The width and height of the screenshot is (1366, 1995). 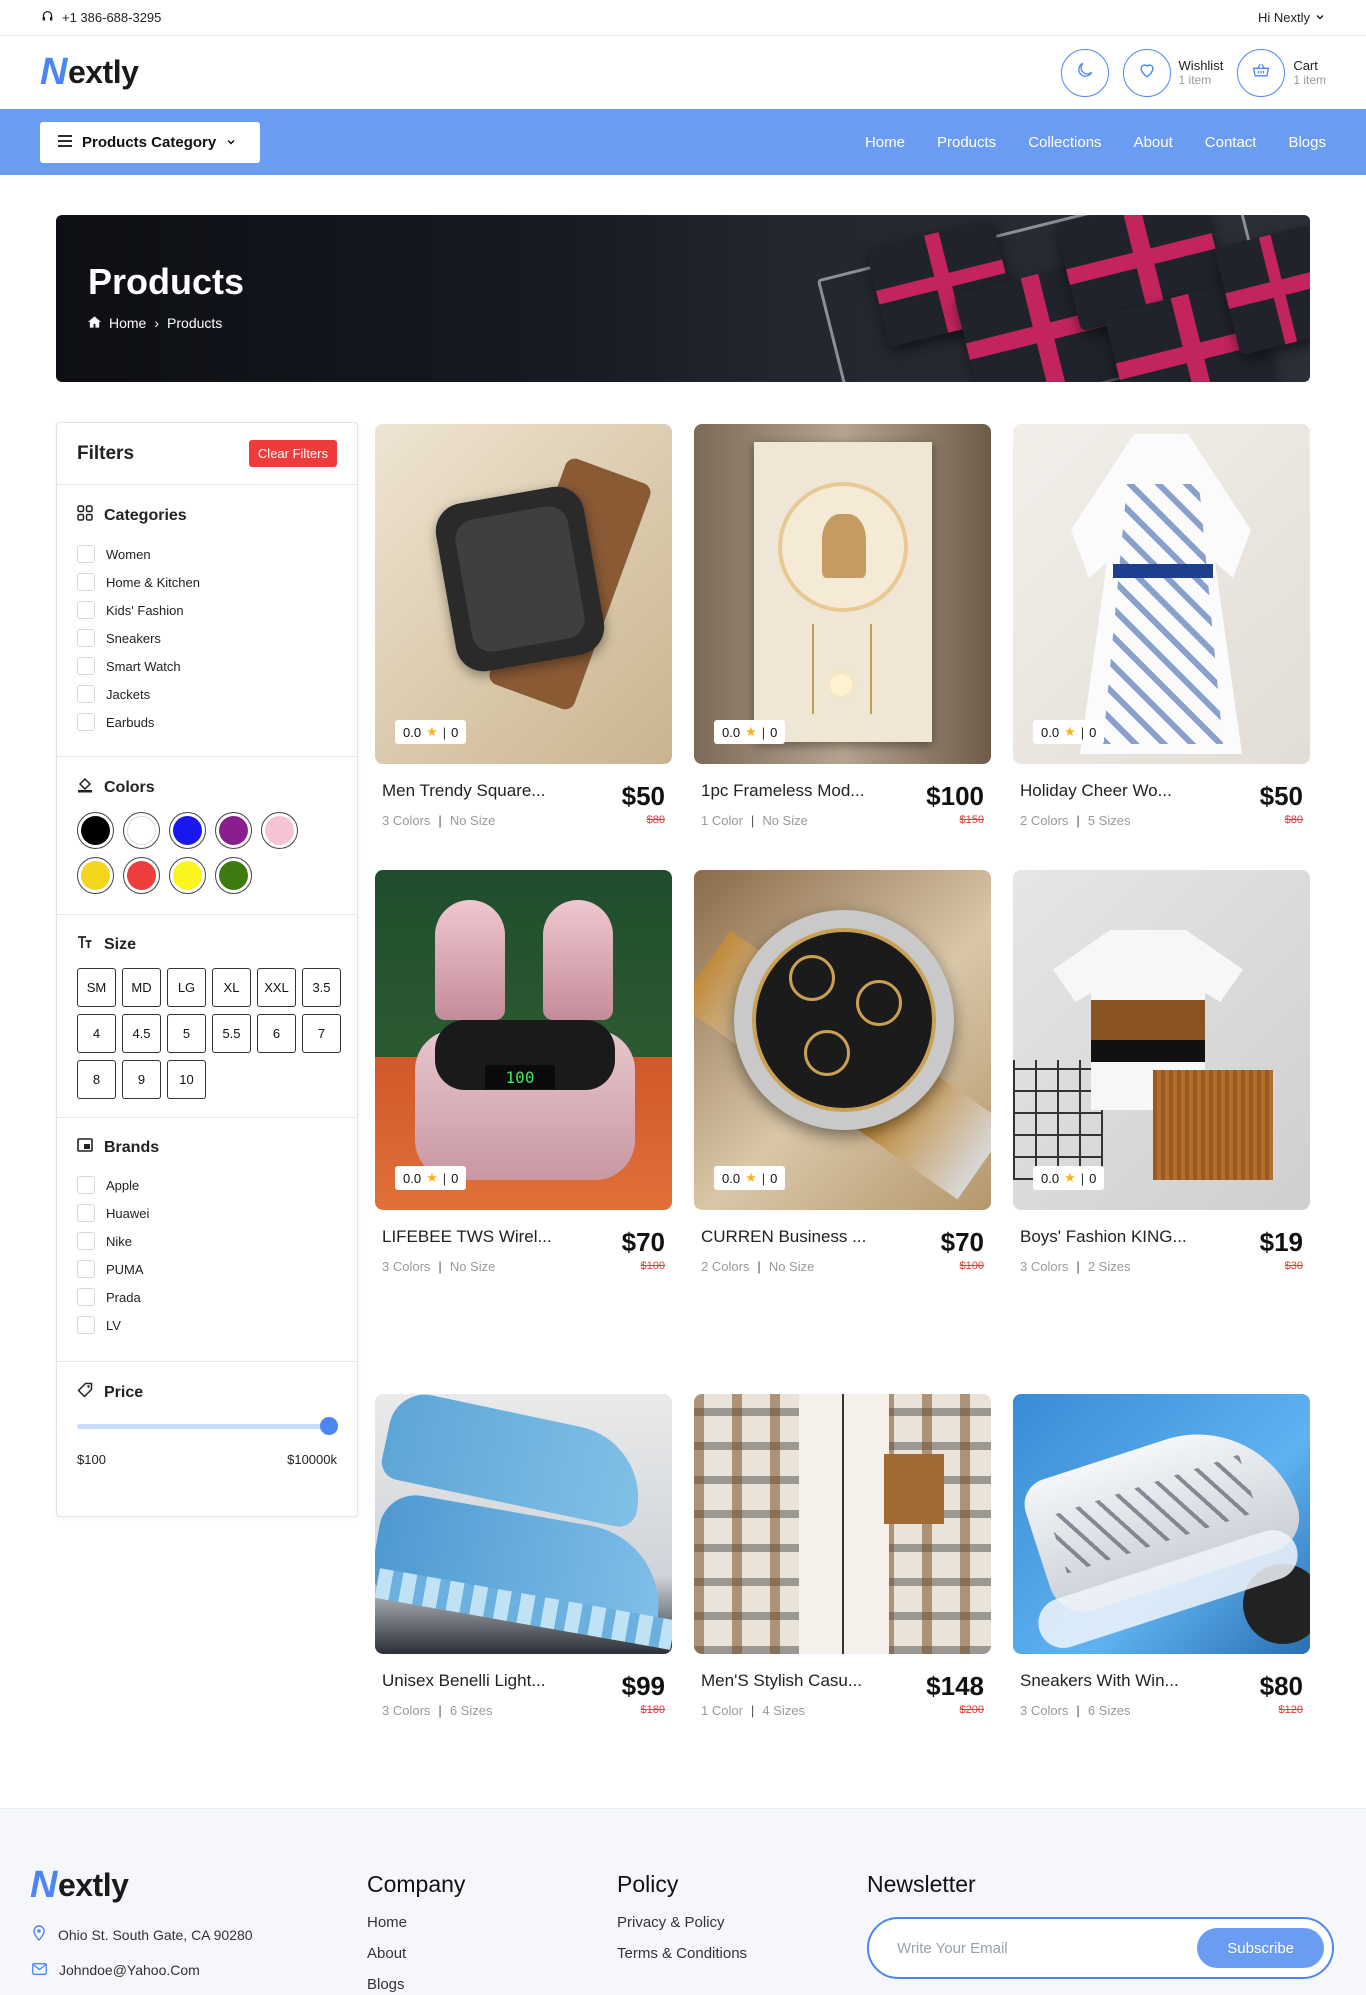 I want to click on brand-checkbox: Apple, so click(x=207, y=1185).